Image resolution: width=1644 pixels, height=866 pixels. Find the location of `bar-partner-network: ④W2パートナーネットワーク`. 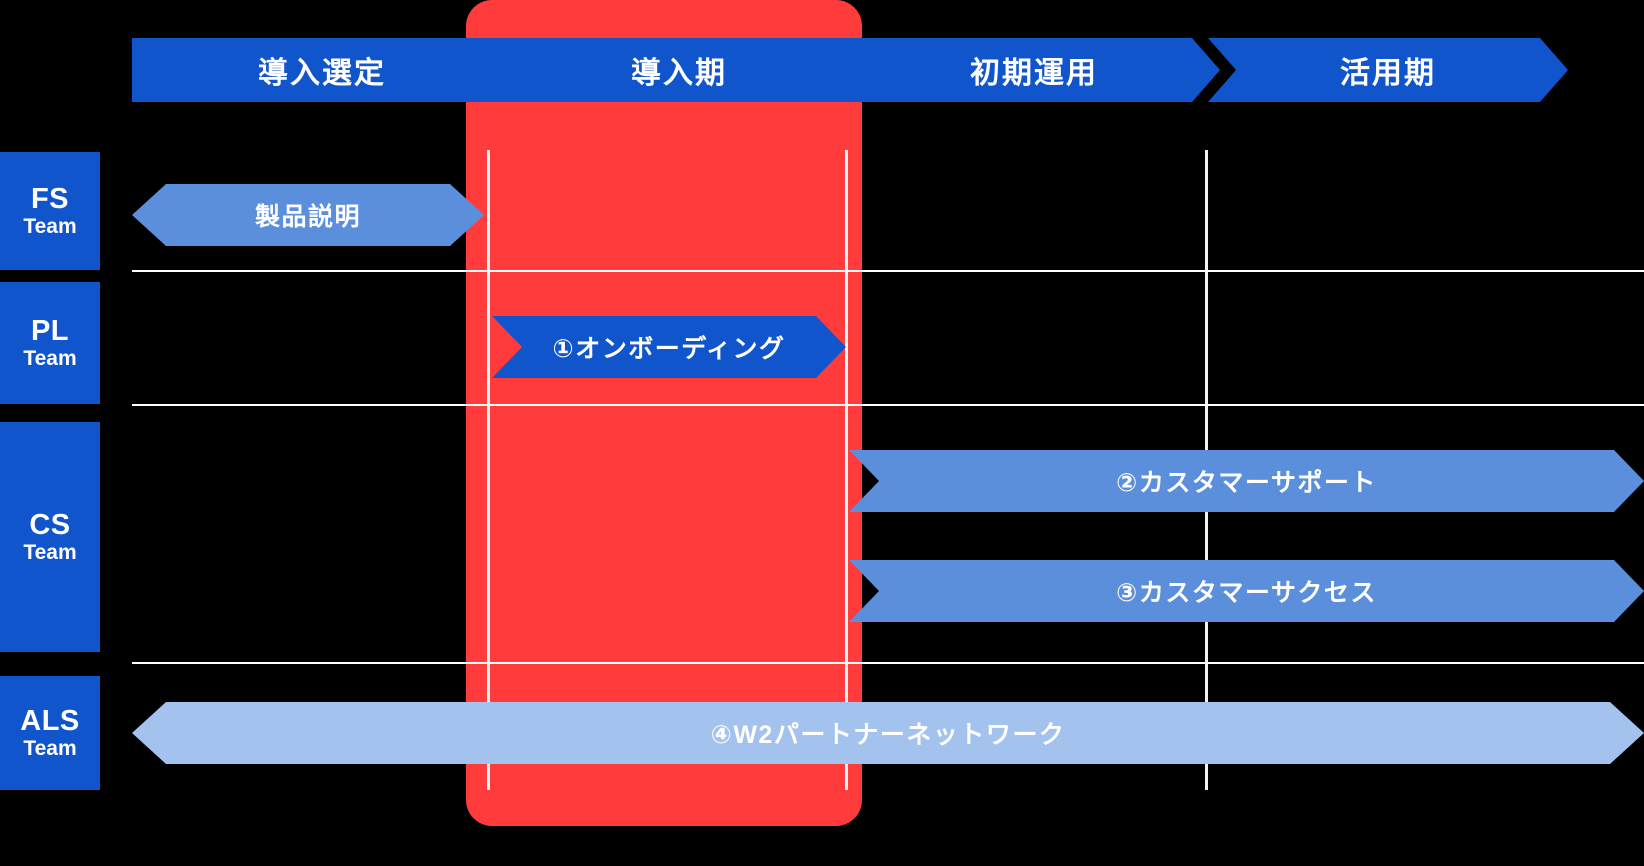

bar-partner-network: ④W2パートナーネットワーク is located at coordinates (888, 733).